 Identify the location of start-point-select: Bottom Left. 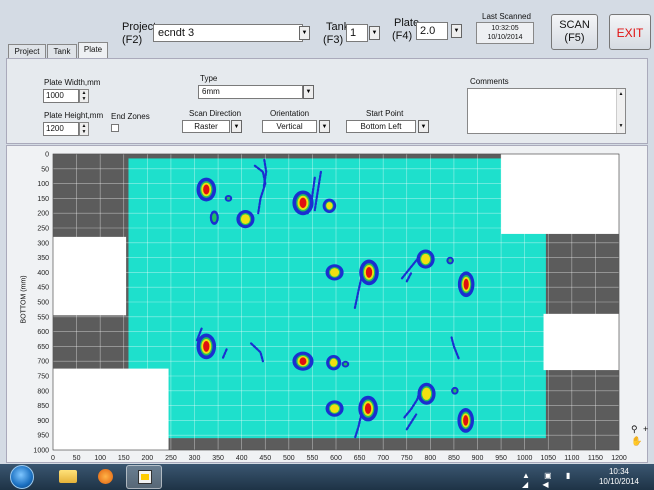
(381, 126).